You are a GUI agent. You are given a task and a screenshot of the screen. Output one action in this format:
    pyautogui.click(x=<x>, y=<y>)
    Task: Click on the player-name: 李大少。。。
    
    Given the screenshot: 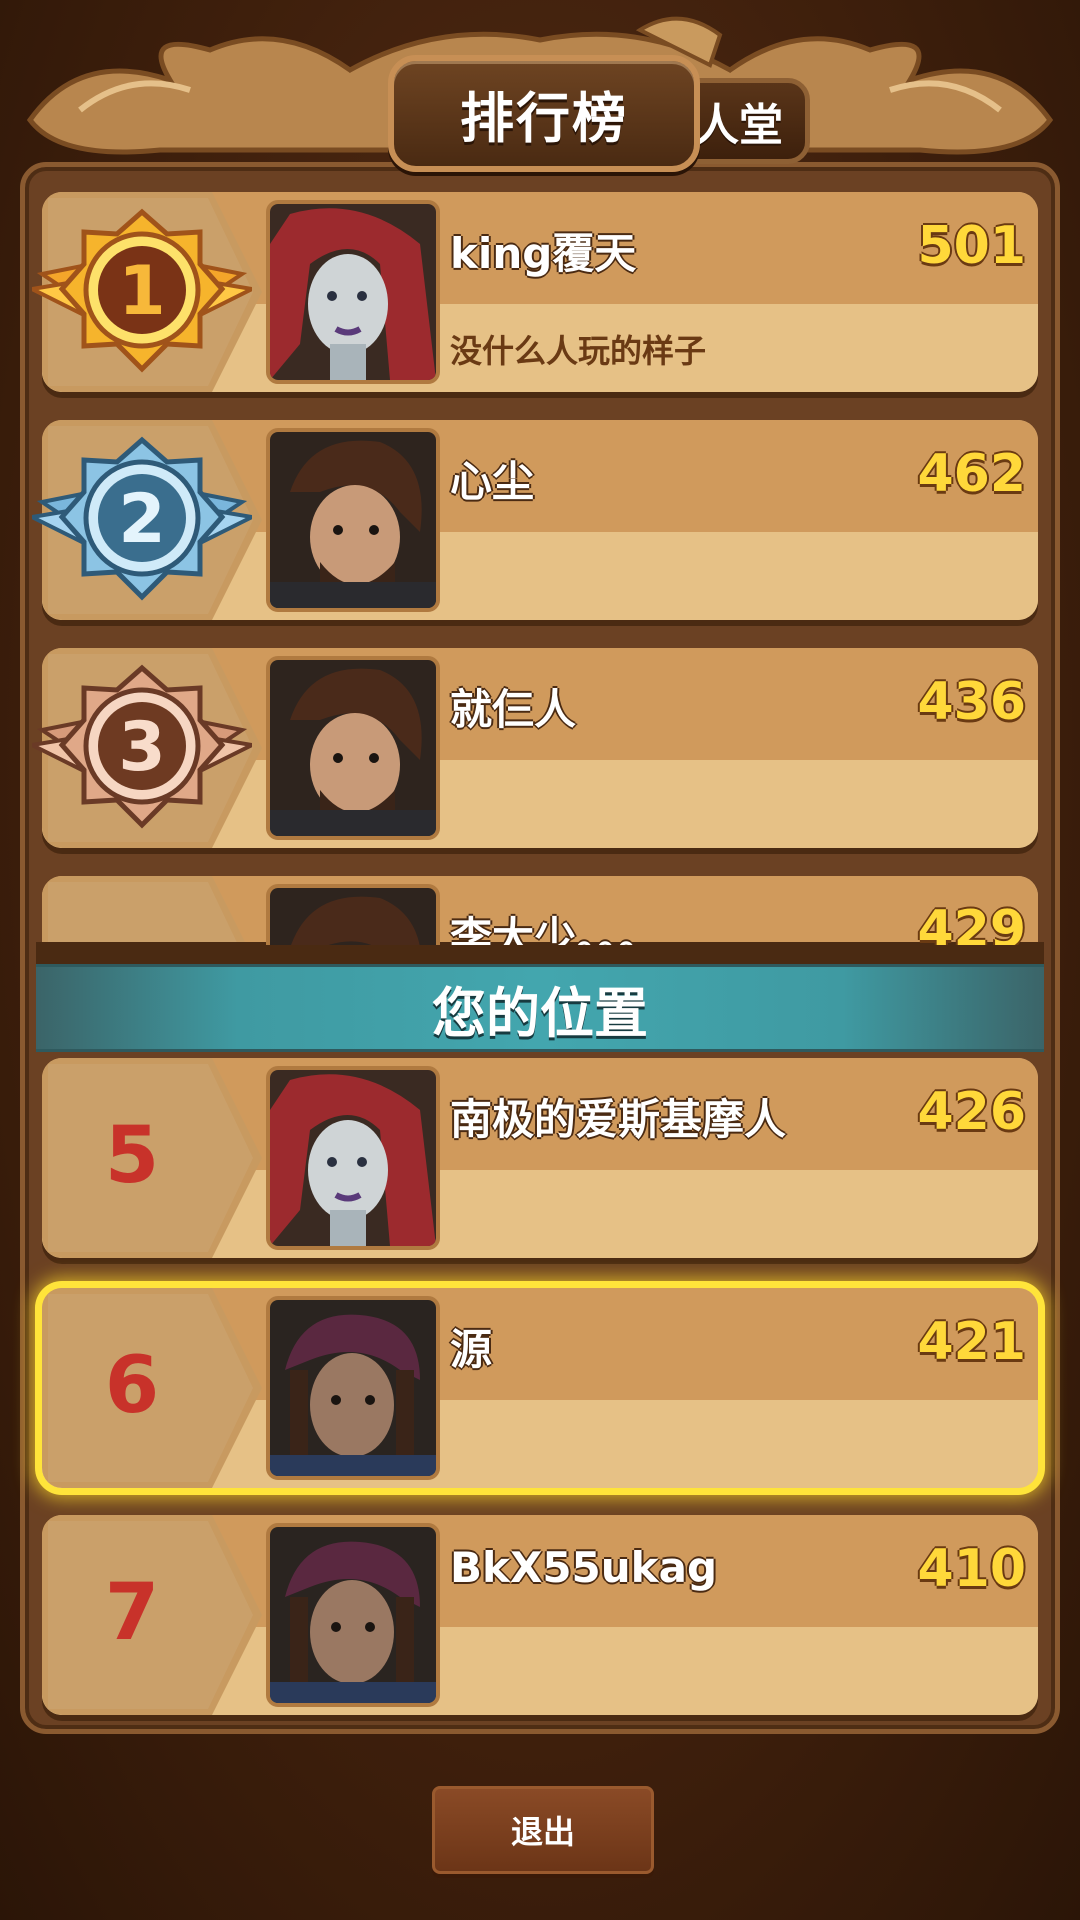 What is the action you would take?
    pyautogui.click(x=555, y=929)
    